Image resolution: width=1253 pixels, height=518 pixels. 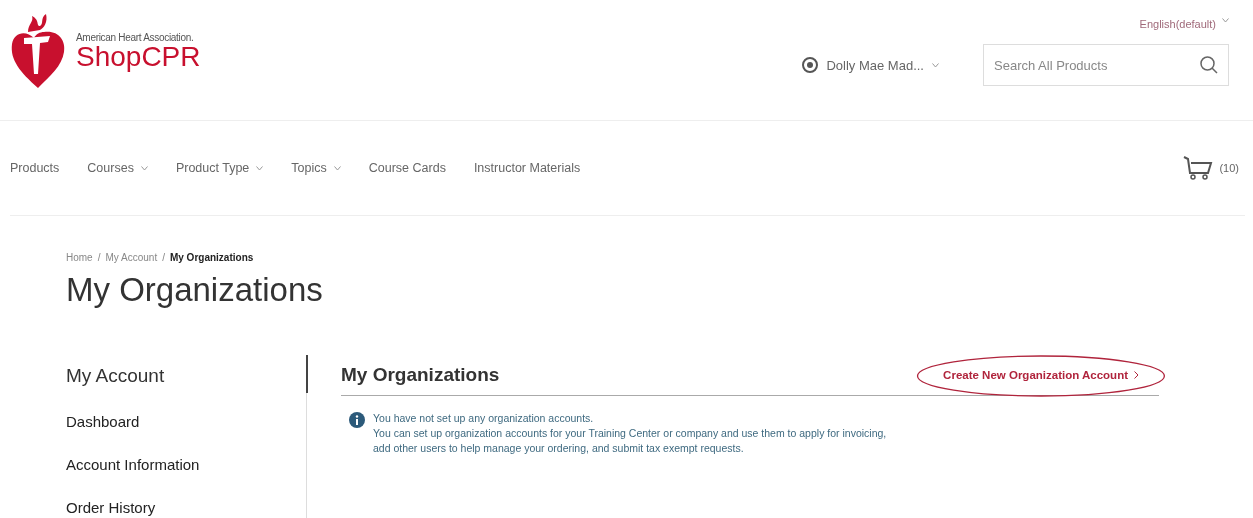 What do you see at coordinates (420, 375) in the screenshot?
I see `section-heading: My Organizations` at bounding box center [420, 375].